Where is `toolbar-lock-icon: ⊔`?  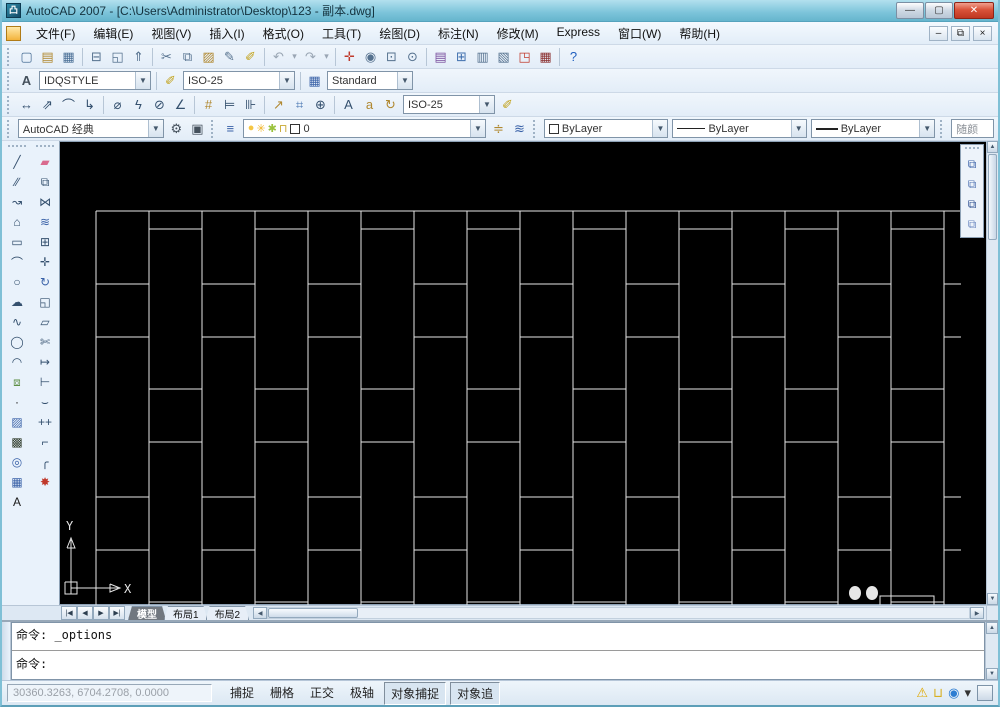
toolbar-lock-icon: ⊔ is located at coordinates (938, 693).